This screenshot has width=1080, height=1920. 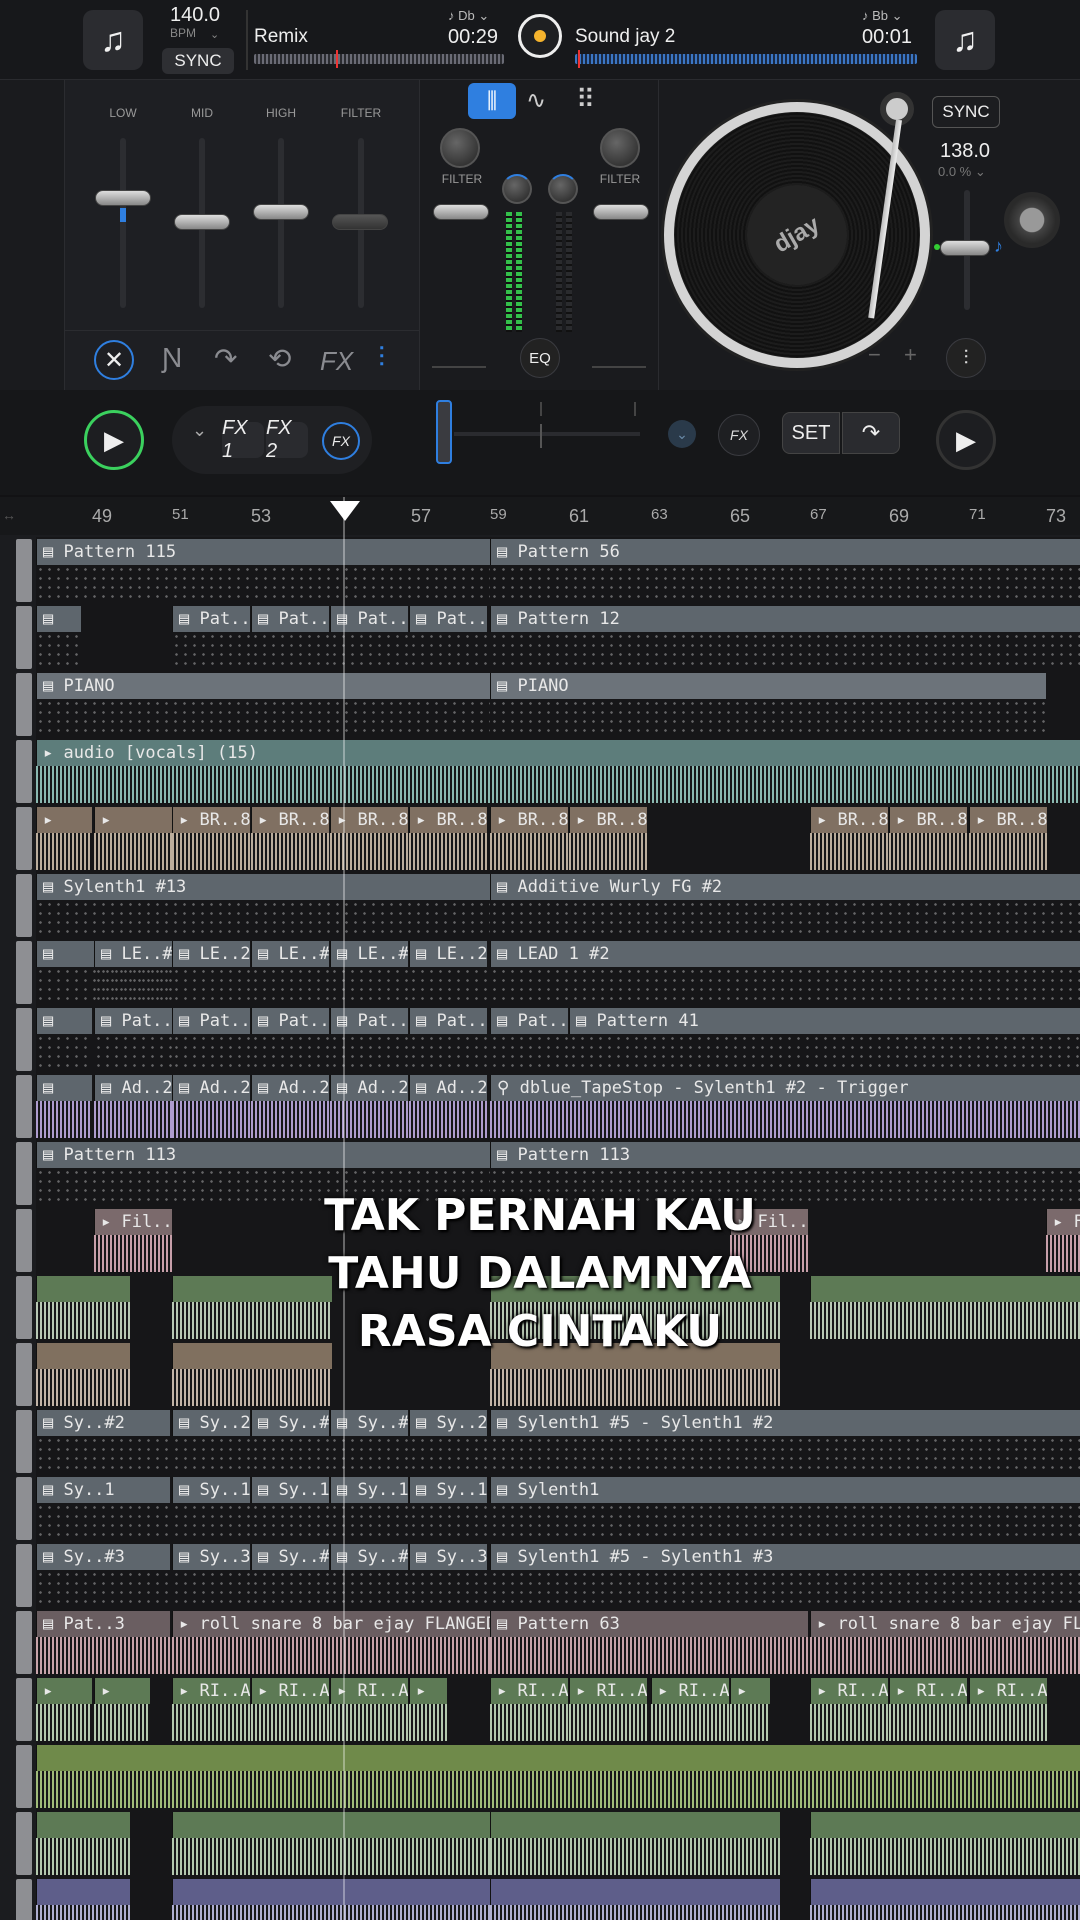 I want to click on arrangement-clip: ▤ LE..#2, so click(x=133, y=954).